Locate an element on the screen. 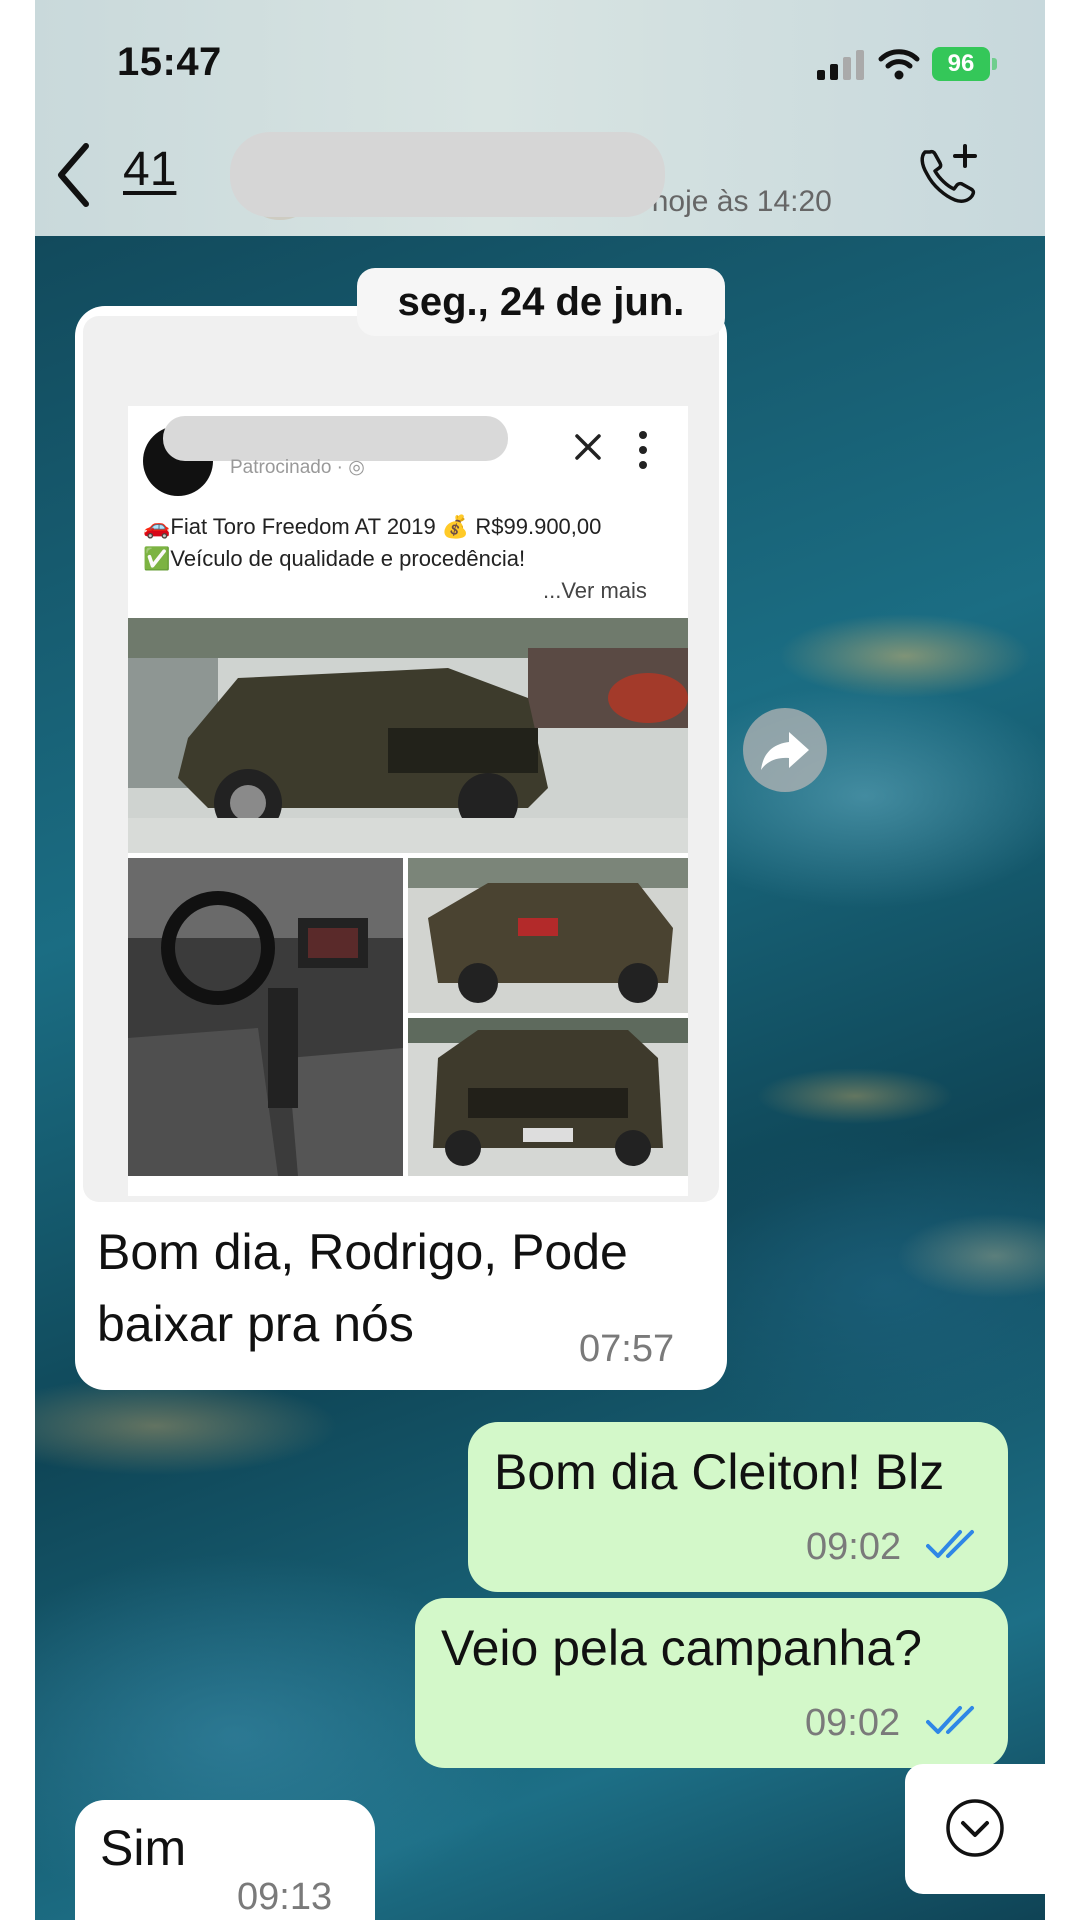 The image size is (1080, 1920). message-bubble-incoming: Sim 09:13 is located at coordinates (225, 1860).